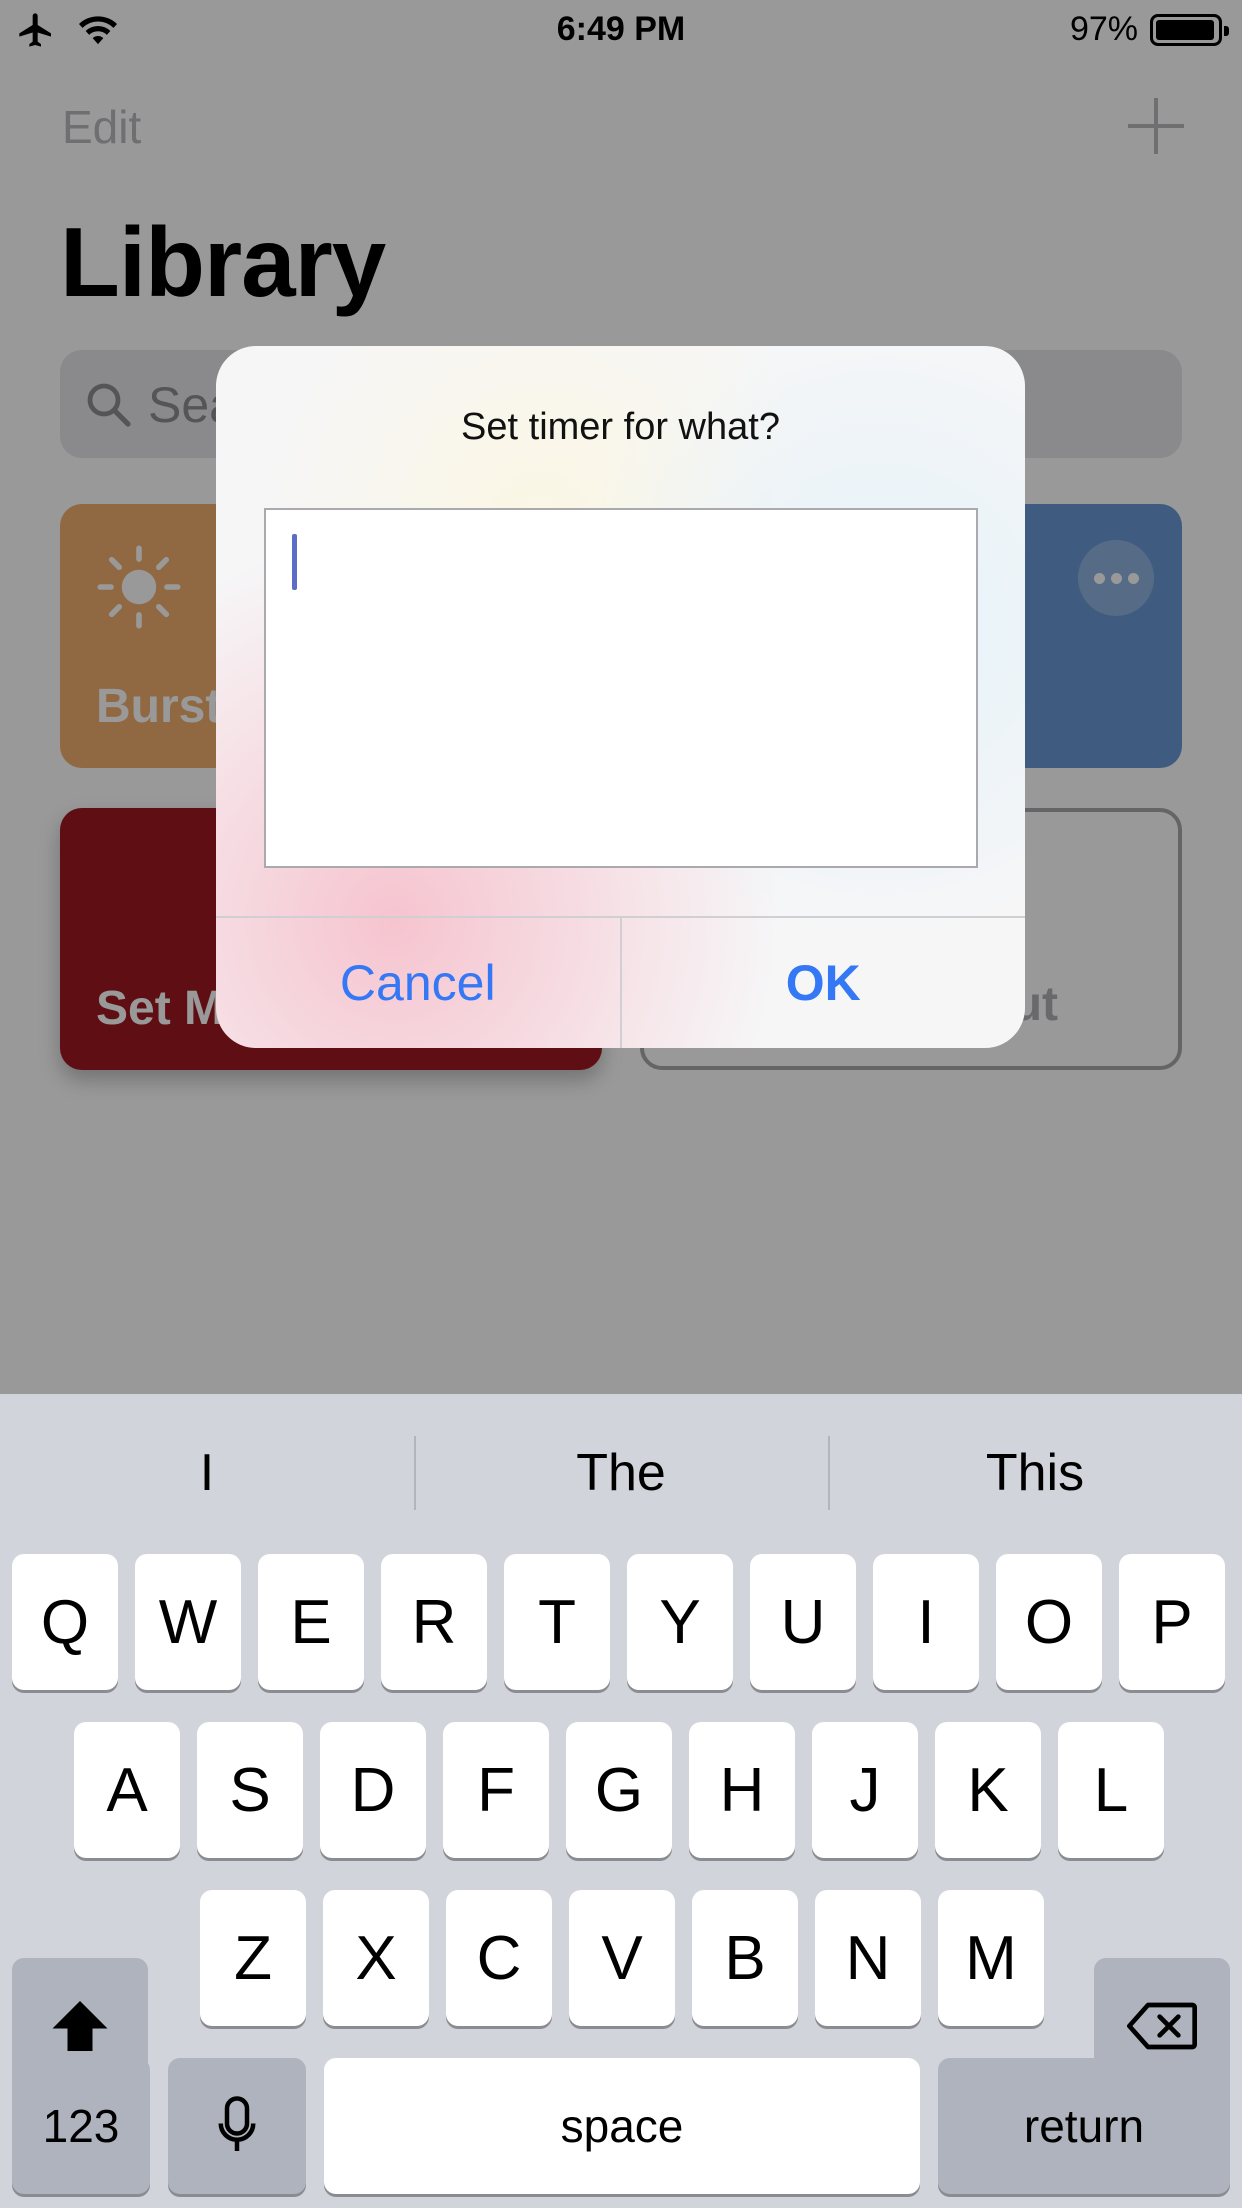 The image size is (1242, 2208). What do you see at coordinates (127, 1790) in the screenshot?
I see `key-a: A` at bounding box center [127, 1790].